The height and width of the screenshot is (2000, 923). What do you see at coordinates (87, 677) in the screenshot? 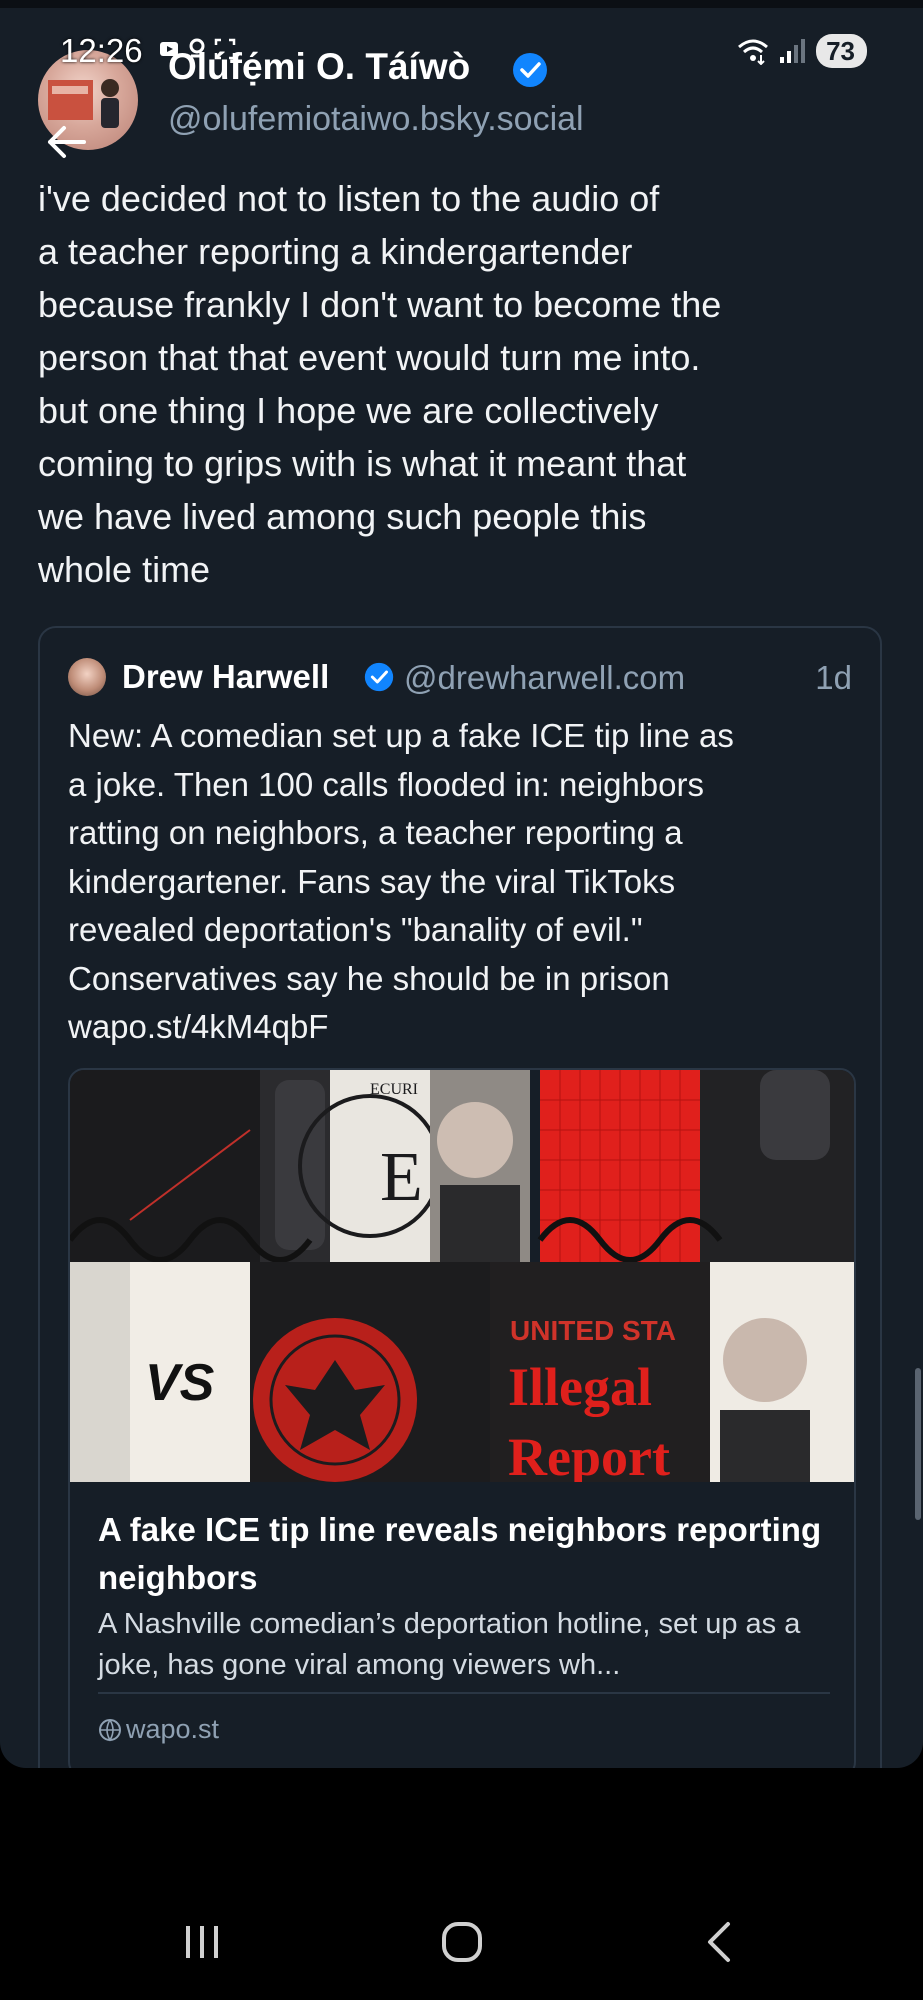
I see `quote-author-avatar` at bounding box center [87, 677].